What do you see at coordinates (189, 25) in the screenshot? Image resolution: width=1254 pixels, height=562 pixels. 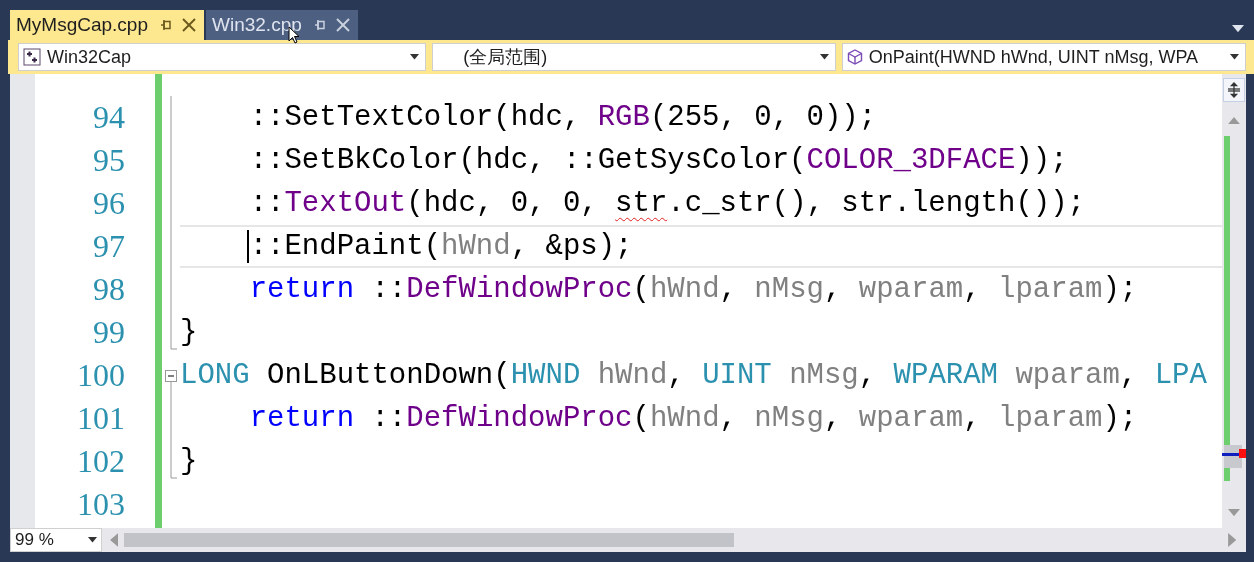 I see `close-icon` at bounding box center [189, 25].